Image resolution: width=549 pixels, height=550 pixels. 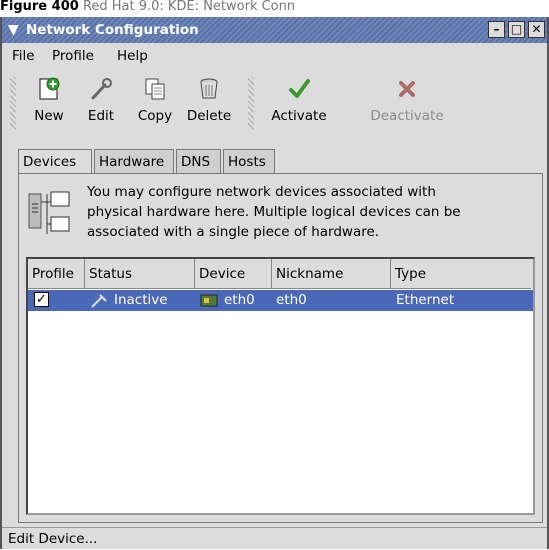 I want to click on deactivate-button: Deactivate, so click(x=407, y=103).